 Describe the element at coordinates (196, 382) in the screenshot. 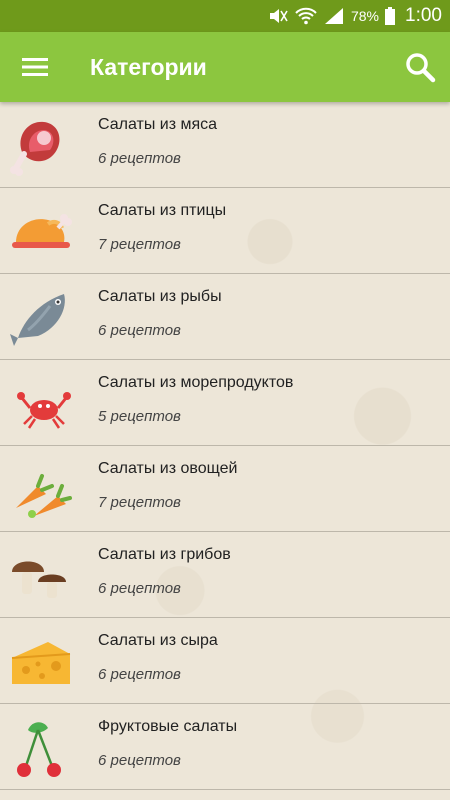

I see `category-name: Салаты из морепродуктов` at that location.